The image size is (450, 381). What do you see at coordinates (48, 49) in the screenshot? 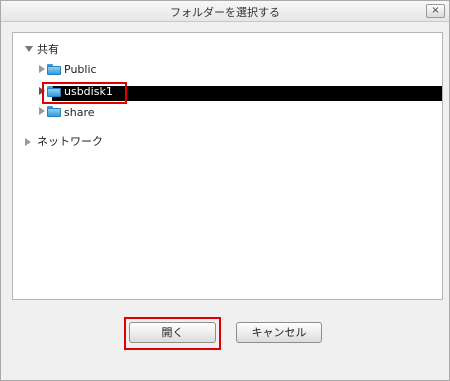
I see `tree-root-label: 共有` at bounding box center [48, 49].